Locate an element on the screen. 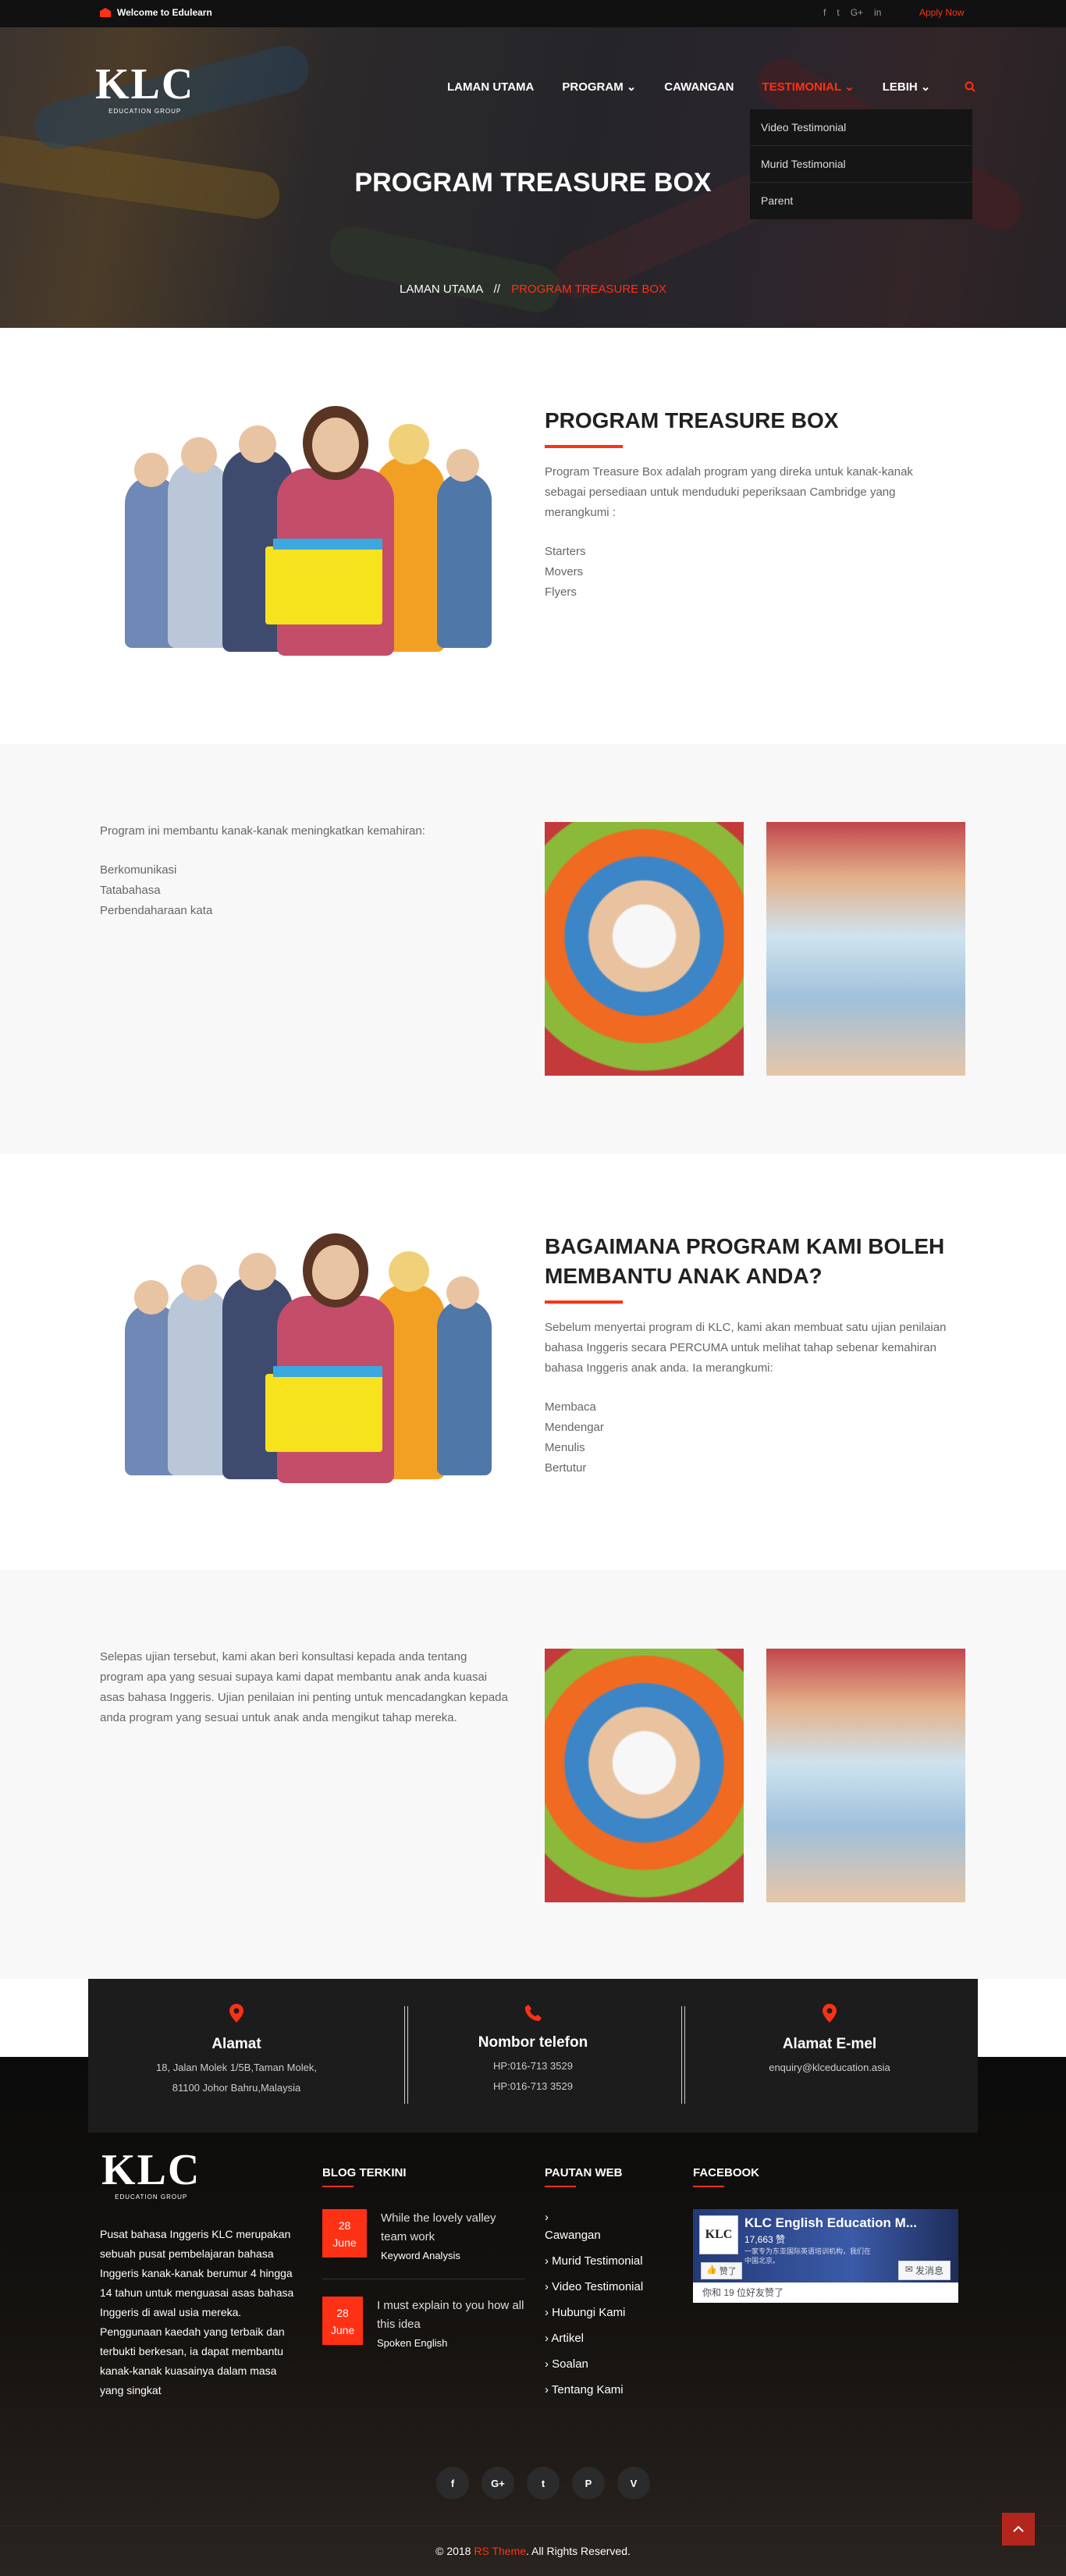  dropdown-item-video-testimonial: Video Testimonial is located at coordinates (861, 127).